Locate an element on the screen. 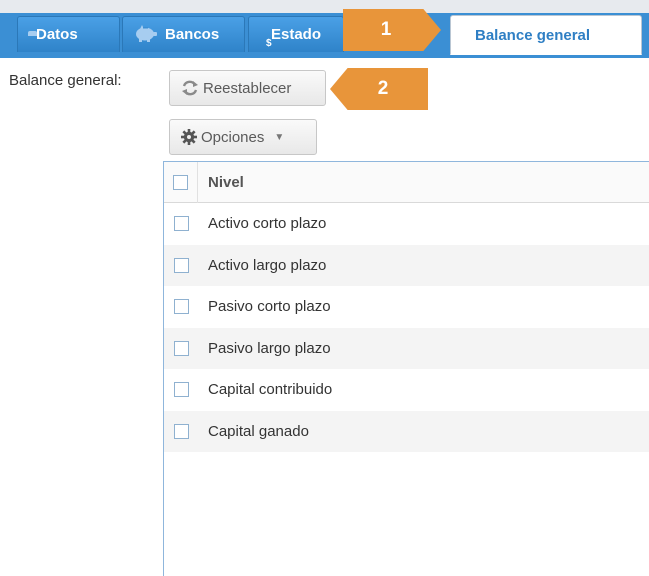  tab-balance-general: $ Balance general is located at coordinates (546, 35).